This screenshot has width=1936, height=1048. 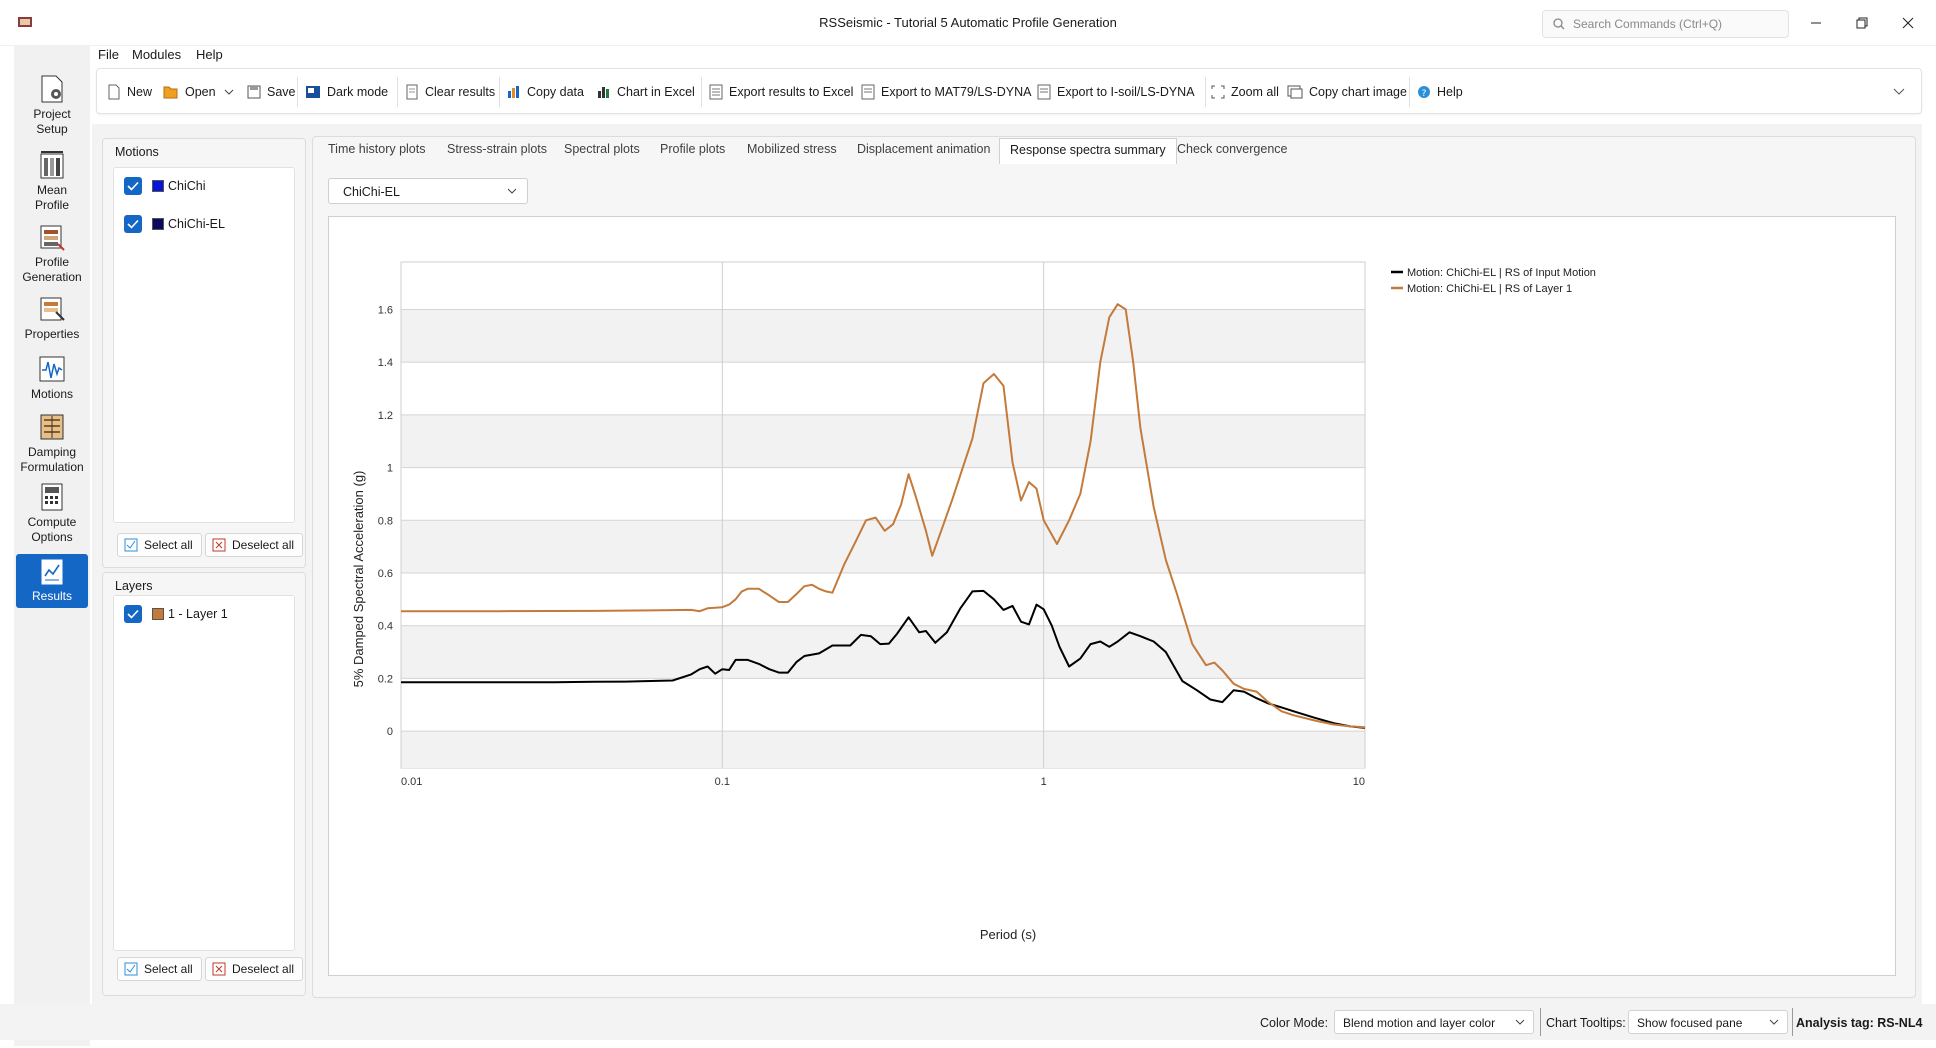 I want to click on damping-formulation-icon, so click(x=52, y=427).